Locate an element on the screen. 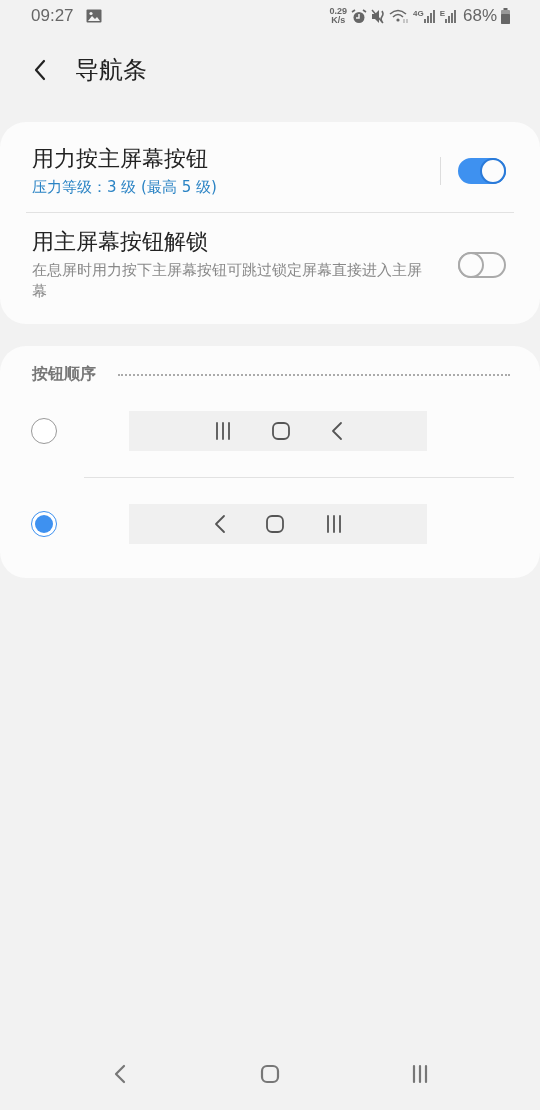 The image size is (540, 1110). setting-row: 用主屏幕按钮解锁 在息屏时用力按下主屏幕按钮可跳过锁定屏幕直接进入主屏幕 is located at coordinates (270, 264).